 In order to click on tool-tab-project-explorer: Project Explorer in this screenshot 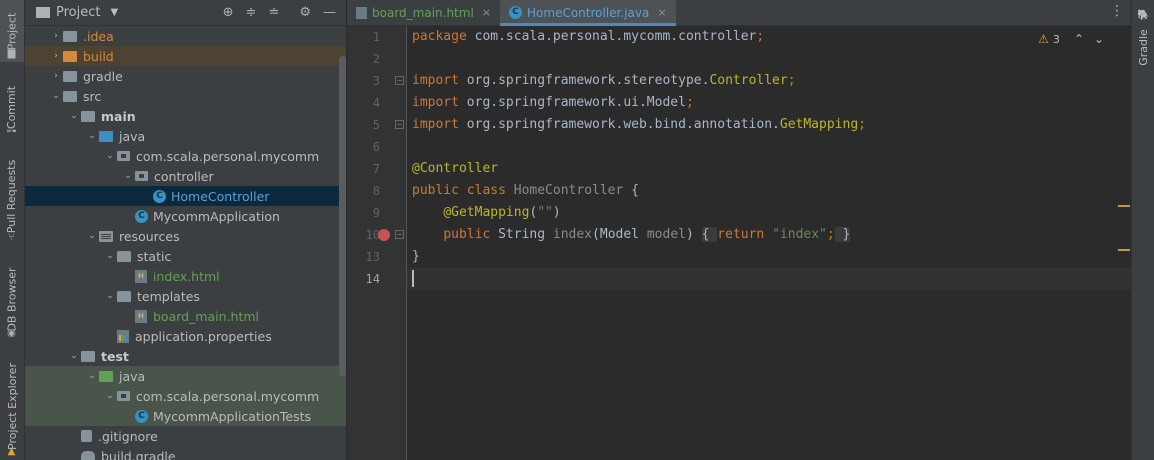, I will do `click(12, 406)`.